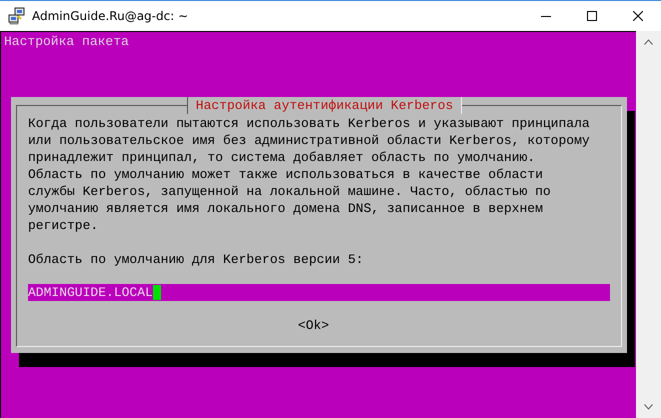 The image size is (661, 418). Describe the element at coordinates (648, 224) in the screenshot. I see `scrollbar` at that location.